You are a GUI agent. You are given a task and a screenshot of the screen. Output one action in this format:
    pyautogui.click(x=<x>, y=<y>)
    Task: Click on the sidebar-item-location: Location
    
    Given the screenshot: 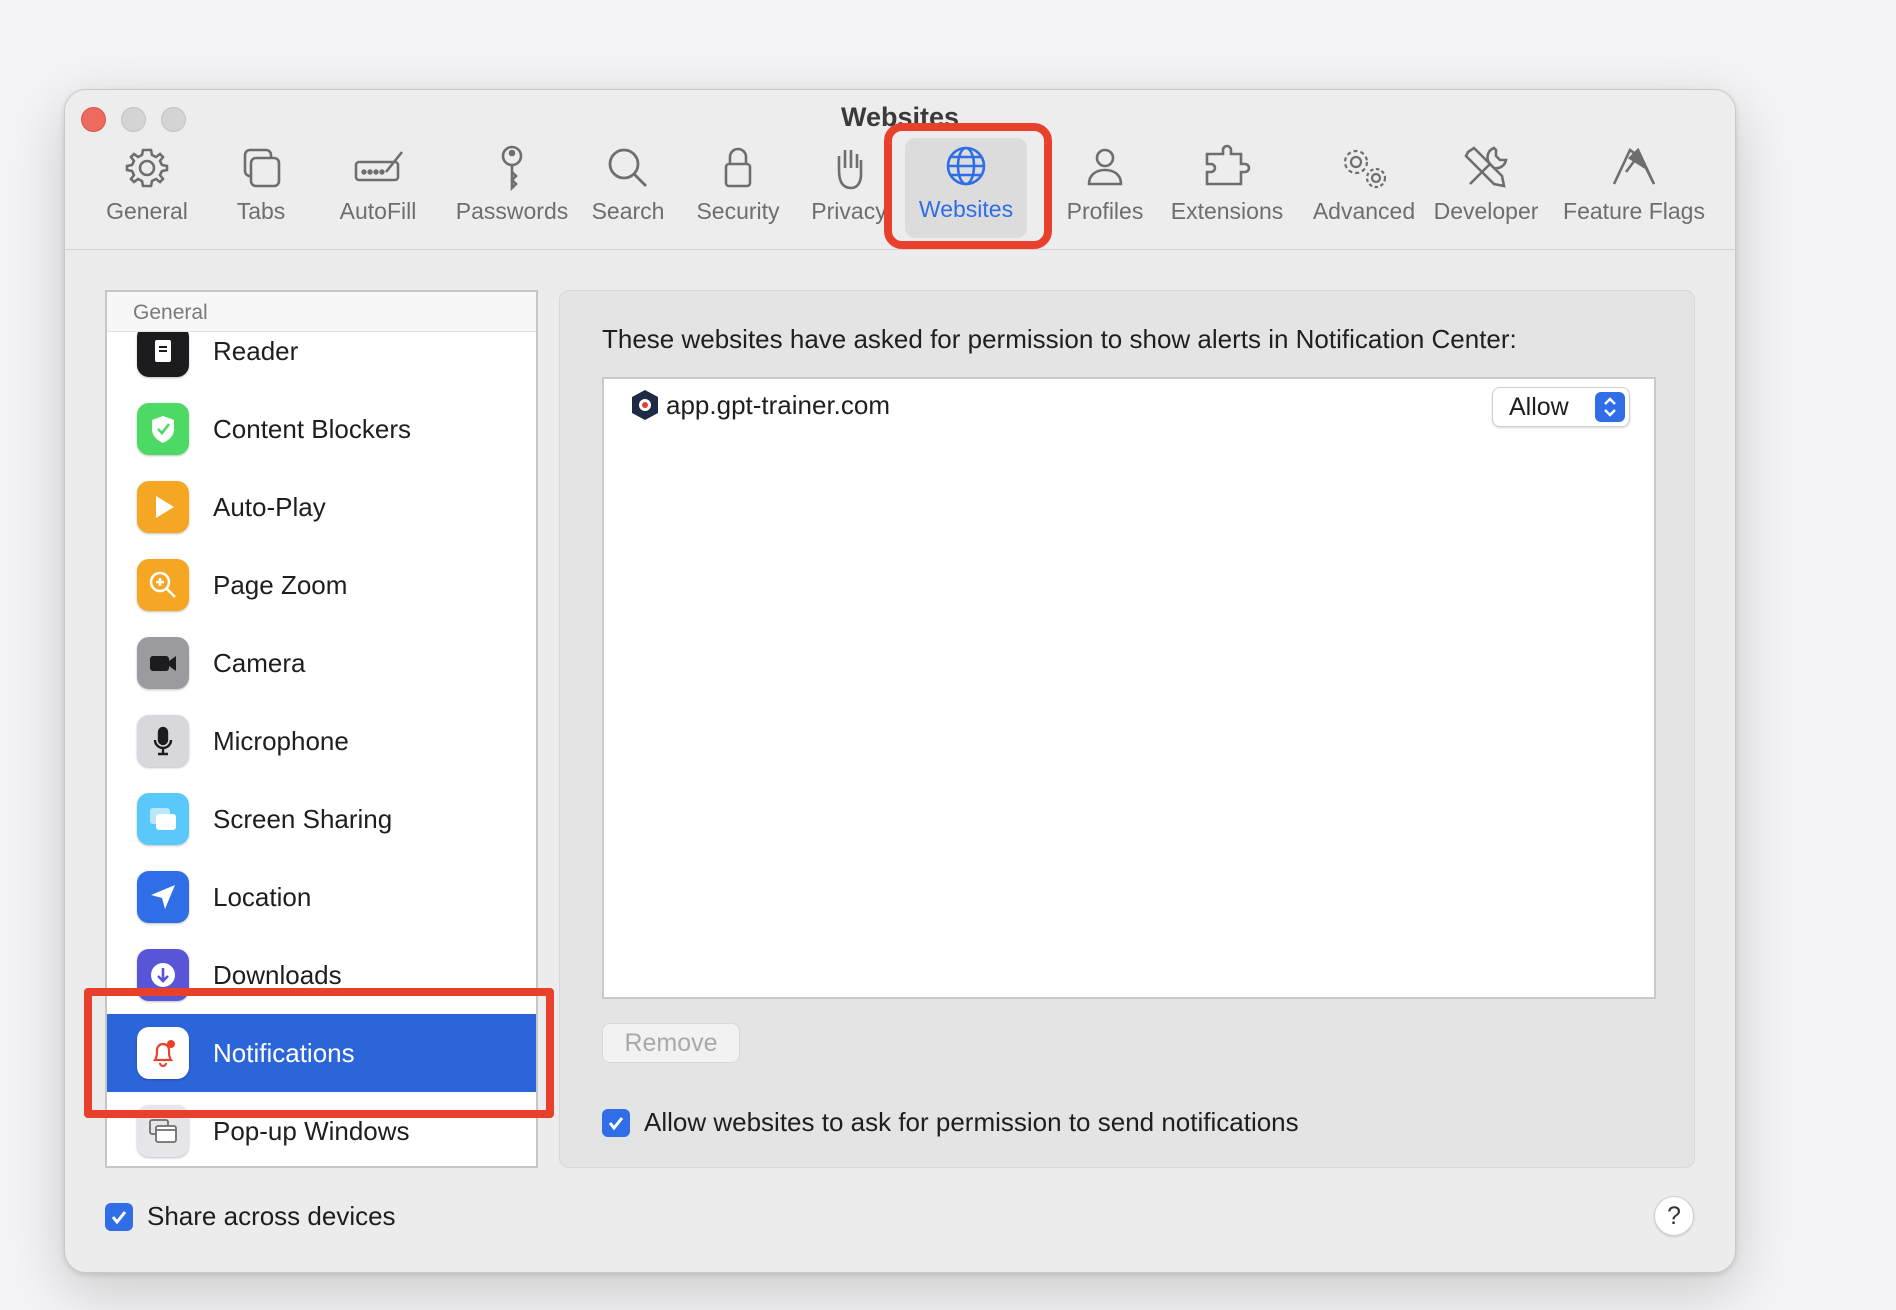 What is the action you would take?
    pyautogui.click(x=321, y=897)
    